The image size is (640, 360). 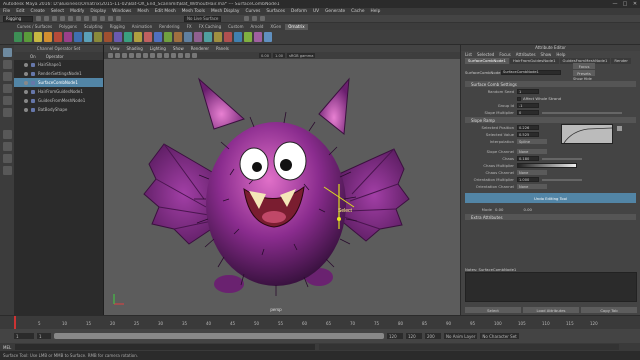 What do you see at coordinates (187, 55) in the screenshot?
I see `isolate-icon` at bounding box center [187, 55].